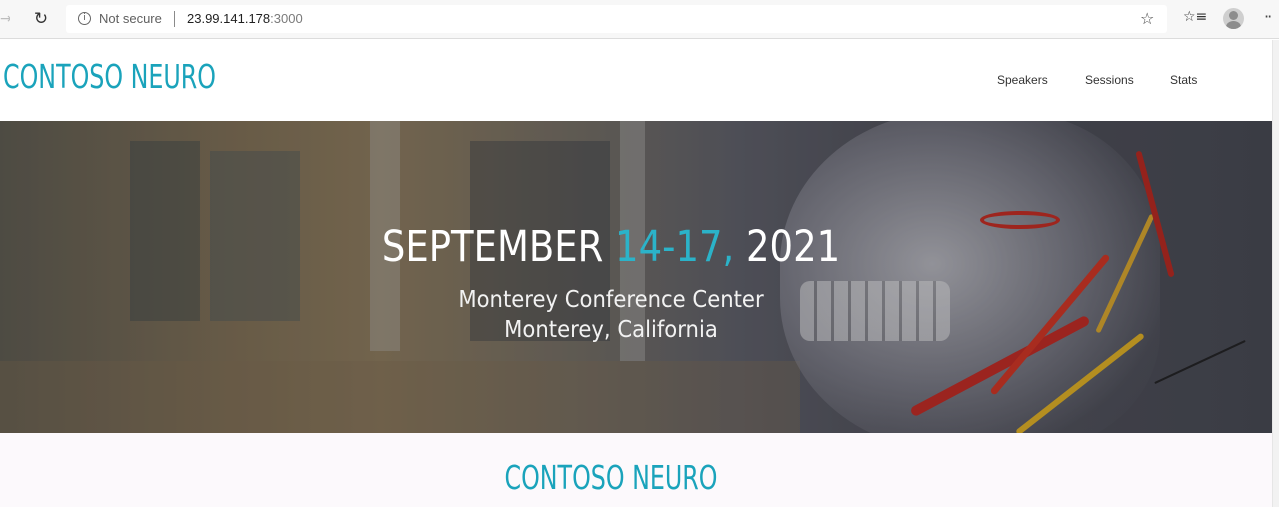 The height and width of the screenshot is (507, 1279). I want to click on address-divider, so click(174, 19).